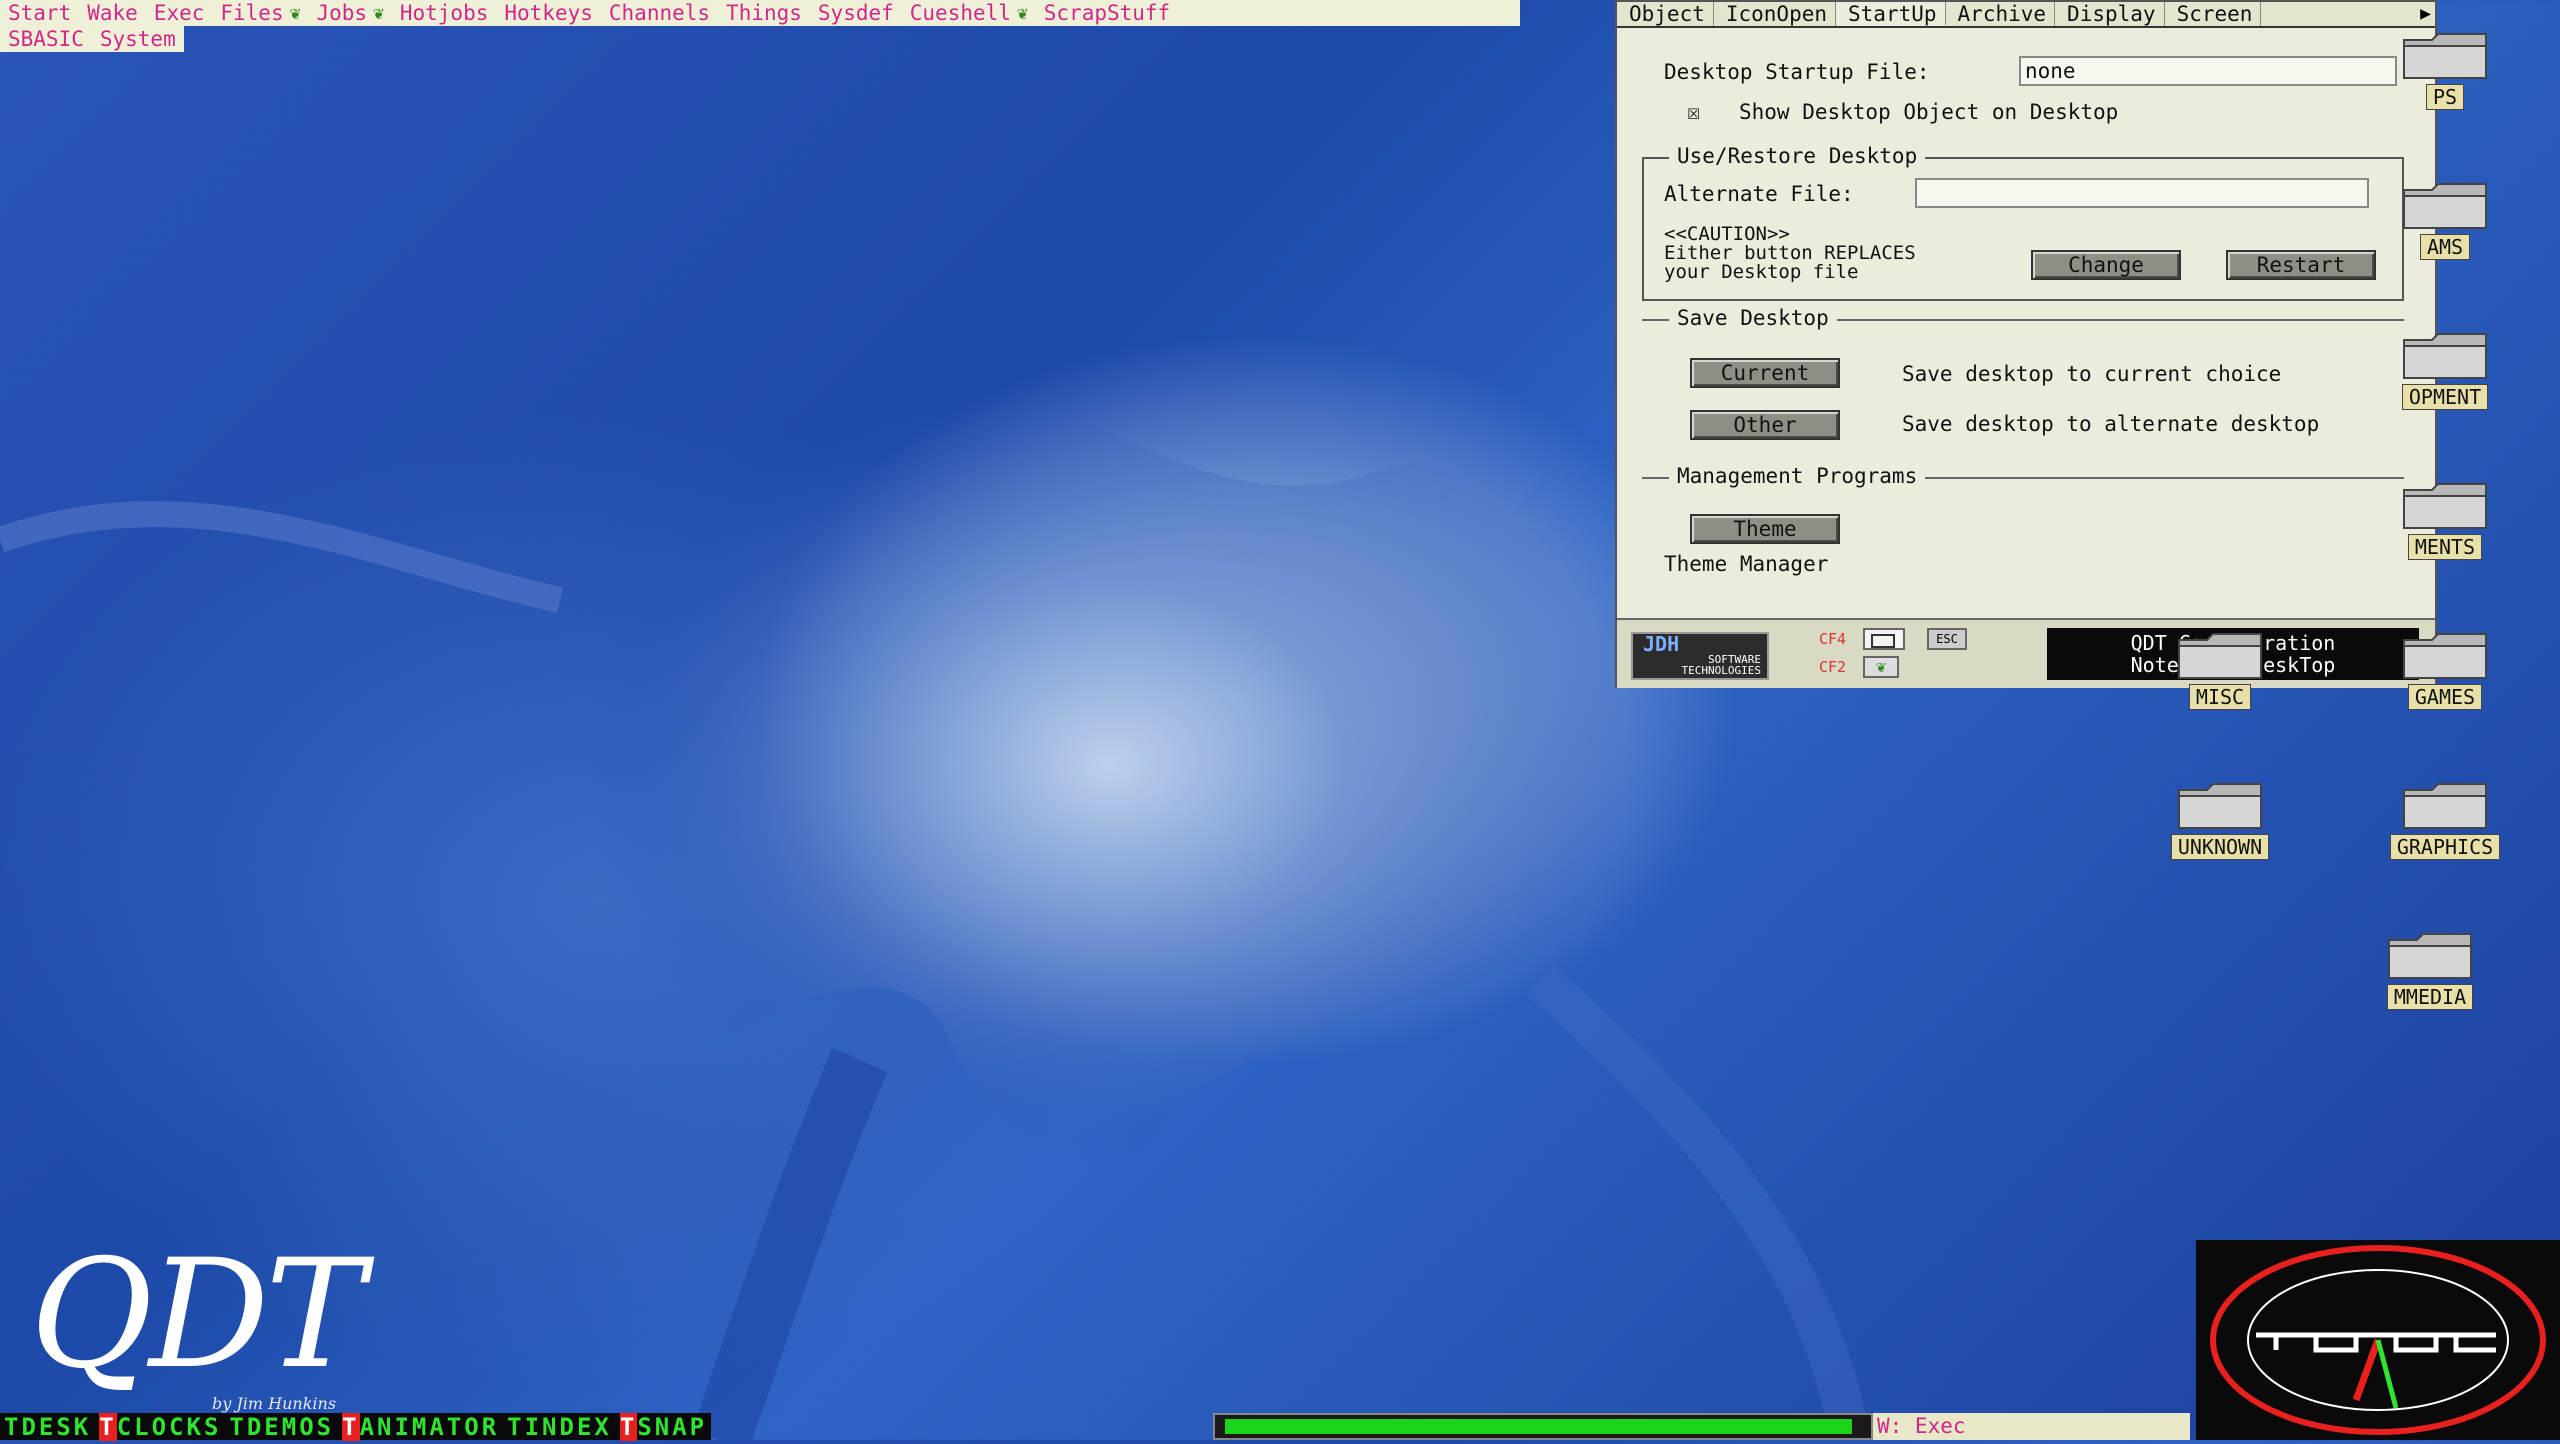  What do you see at coordinates (2220, 847) in the screenshot?
I see `desktop-icon-label: UNKNOWN` at bounding box center [2220, 847].